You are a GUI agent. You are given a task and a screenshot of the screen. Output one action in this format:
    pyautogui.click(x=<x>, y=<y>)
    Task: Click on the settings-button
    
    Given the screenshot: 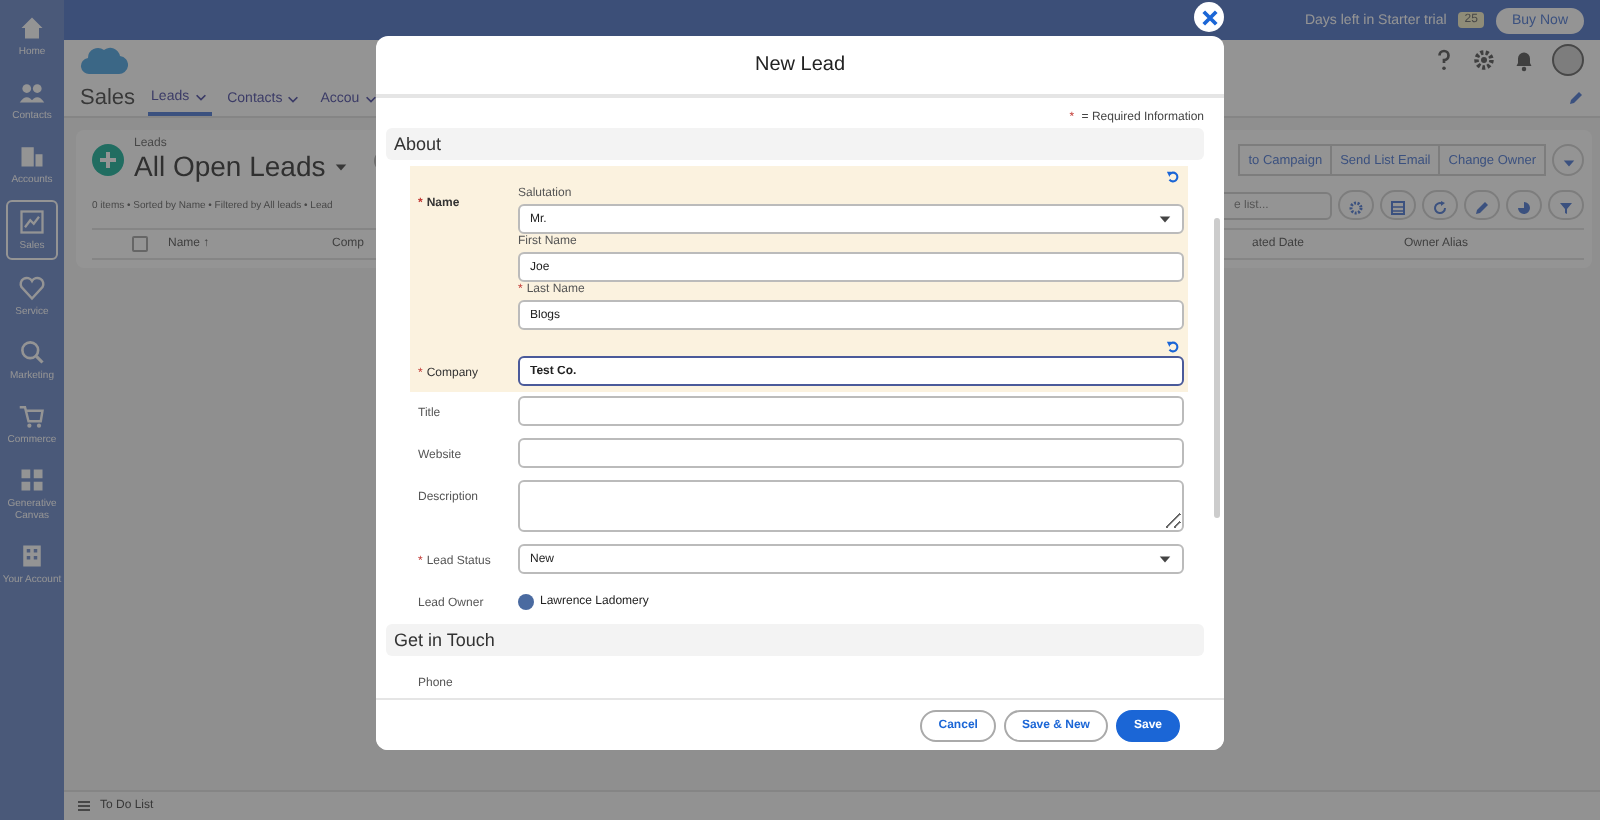 What is the action you would take?
    pyautogui.click(x=1356, y=205)
    